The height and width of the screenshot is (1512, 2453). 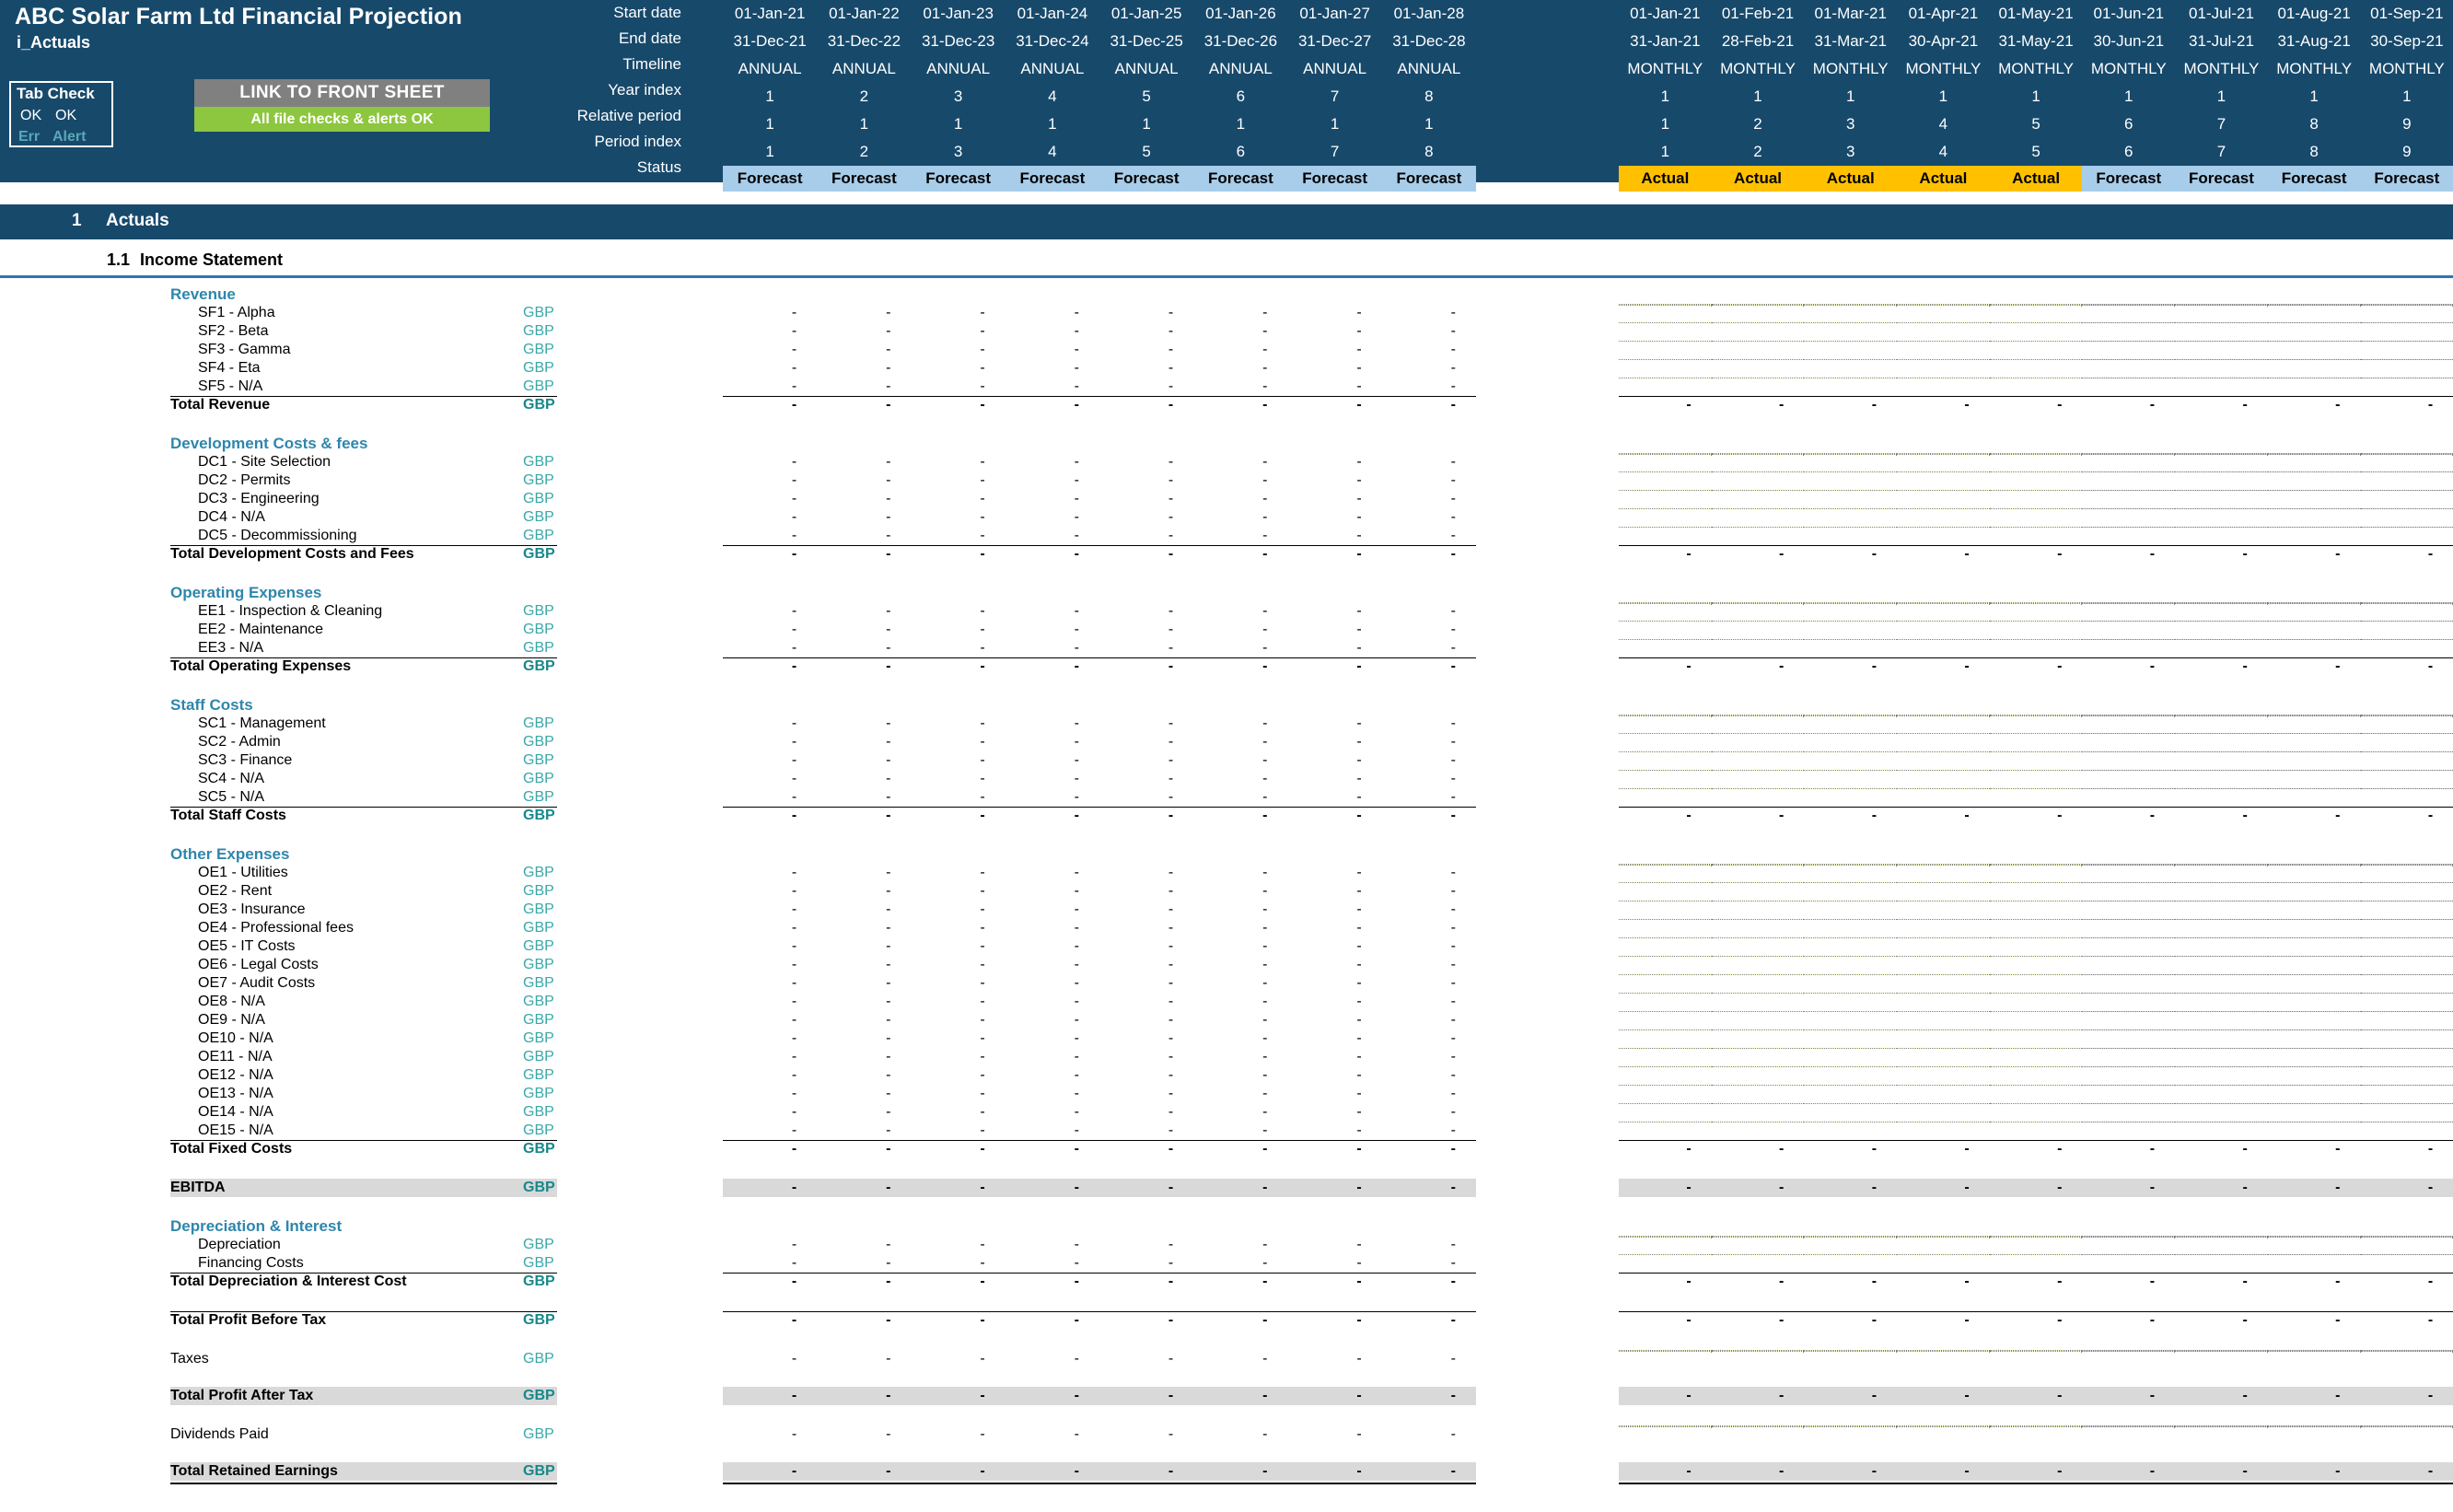 I want to click on link-button-label: LINK TO FRONT SHEET, so click(x=342, y=93).